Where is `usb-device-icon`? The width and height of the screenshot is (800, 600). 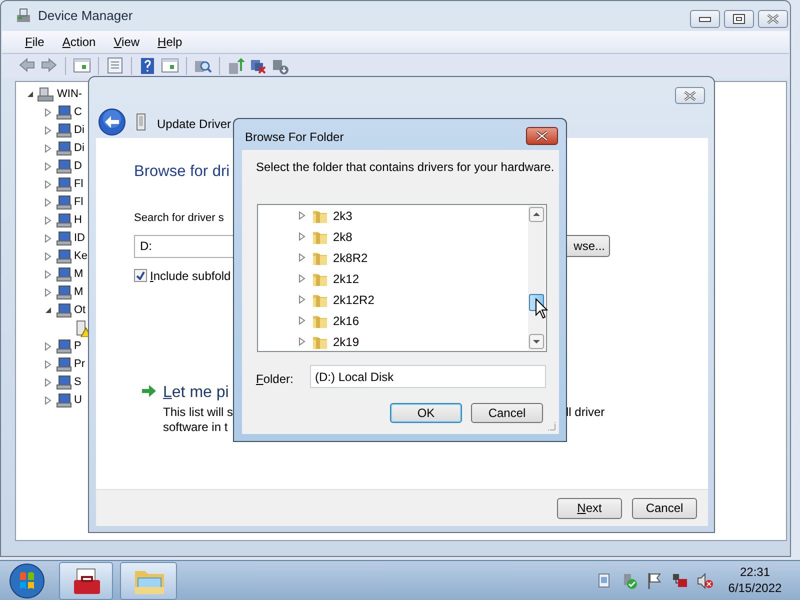
usb-device-icon is located at coordinates (141, 122).